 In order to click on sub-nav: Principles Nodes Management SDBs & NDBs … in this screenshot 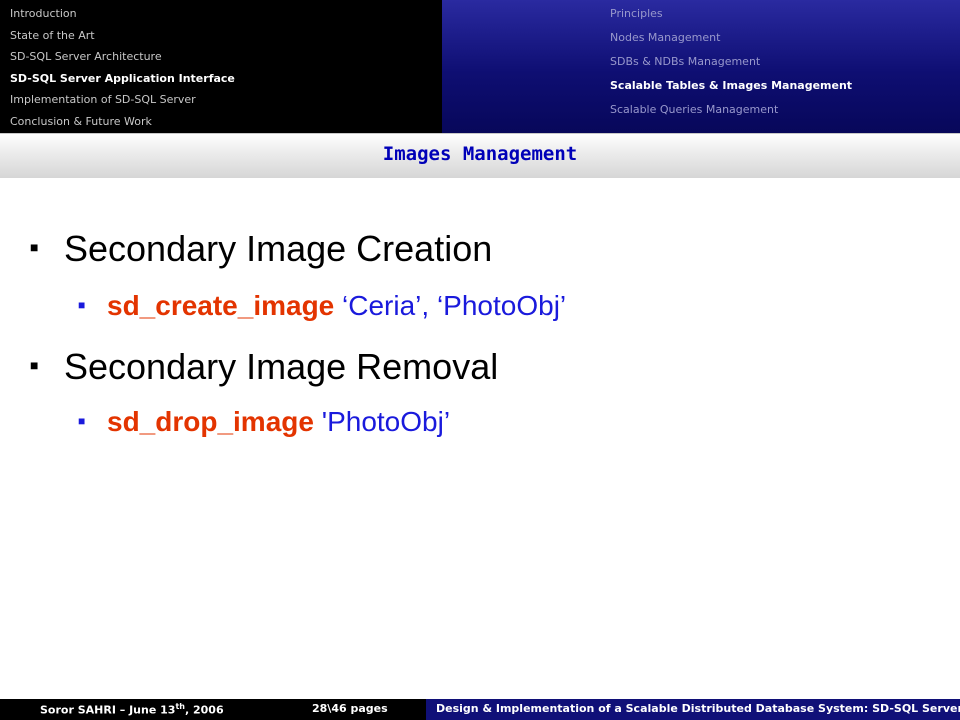, I will do `click(701, 66)`.